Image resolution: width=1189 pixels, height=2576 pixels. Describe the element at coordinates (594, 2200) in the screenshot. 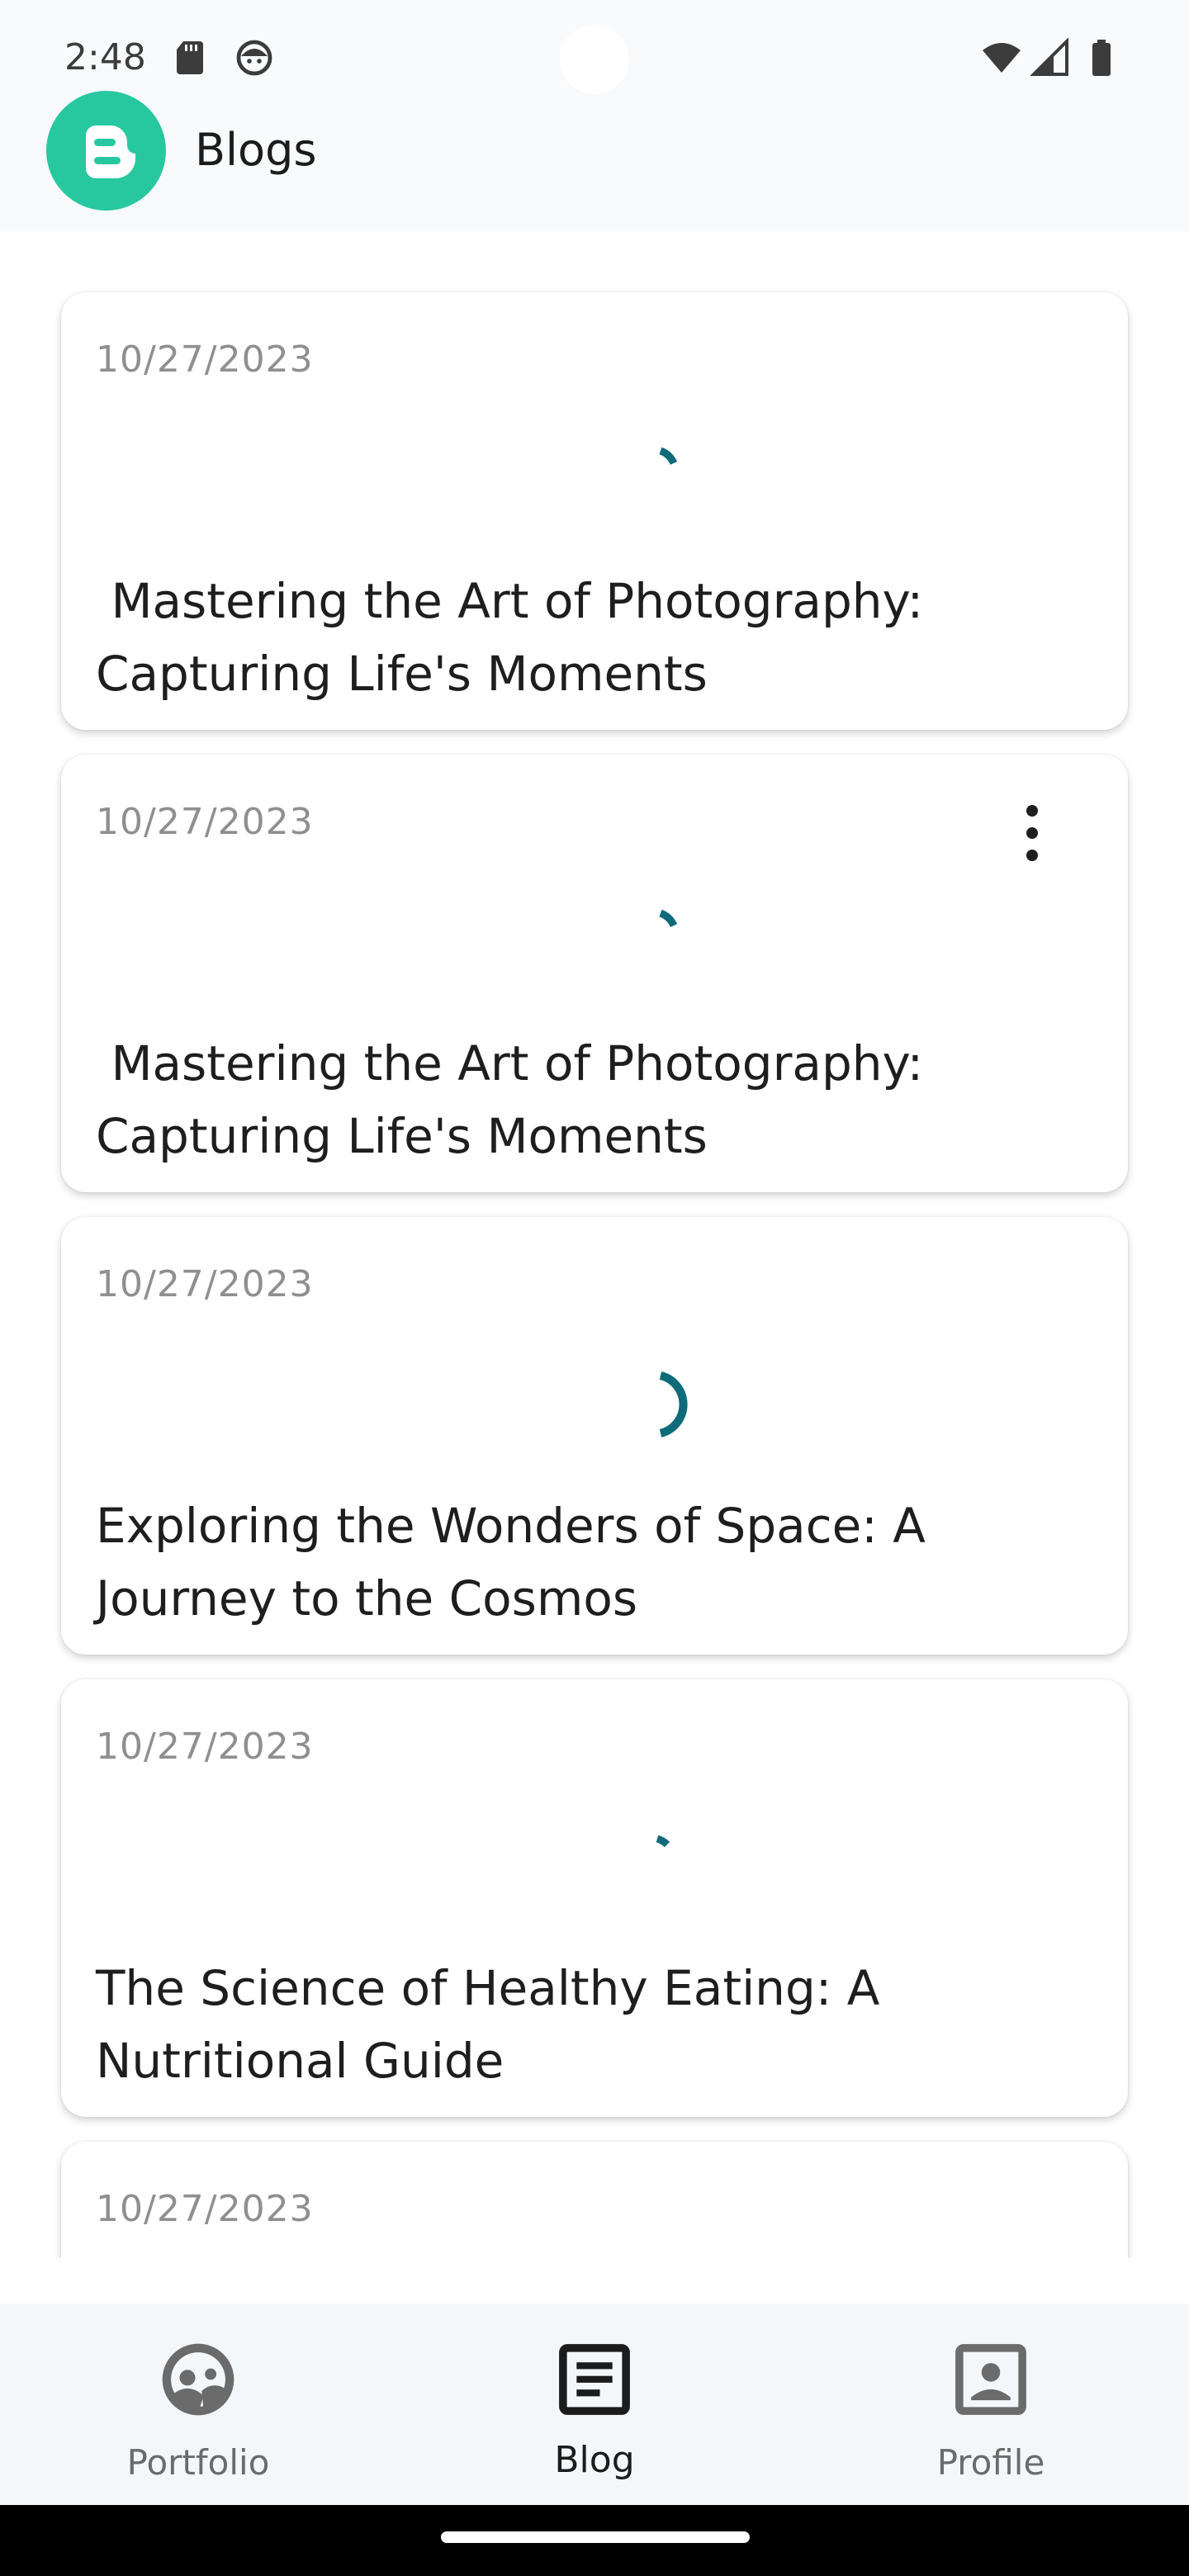

I see `blog-card: 10/27/2023` at that location.